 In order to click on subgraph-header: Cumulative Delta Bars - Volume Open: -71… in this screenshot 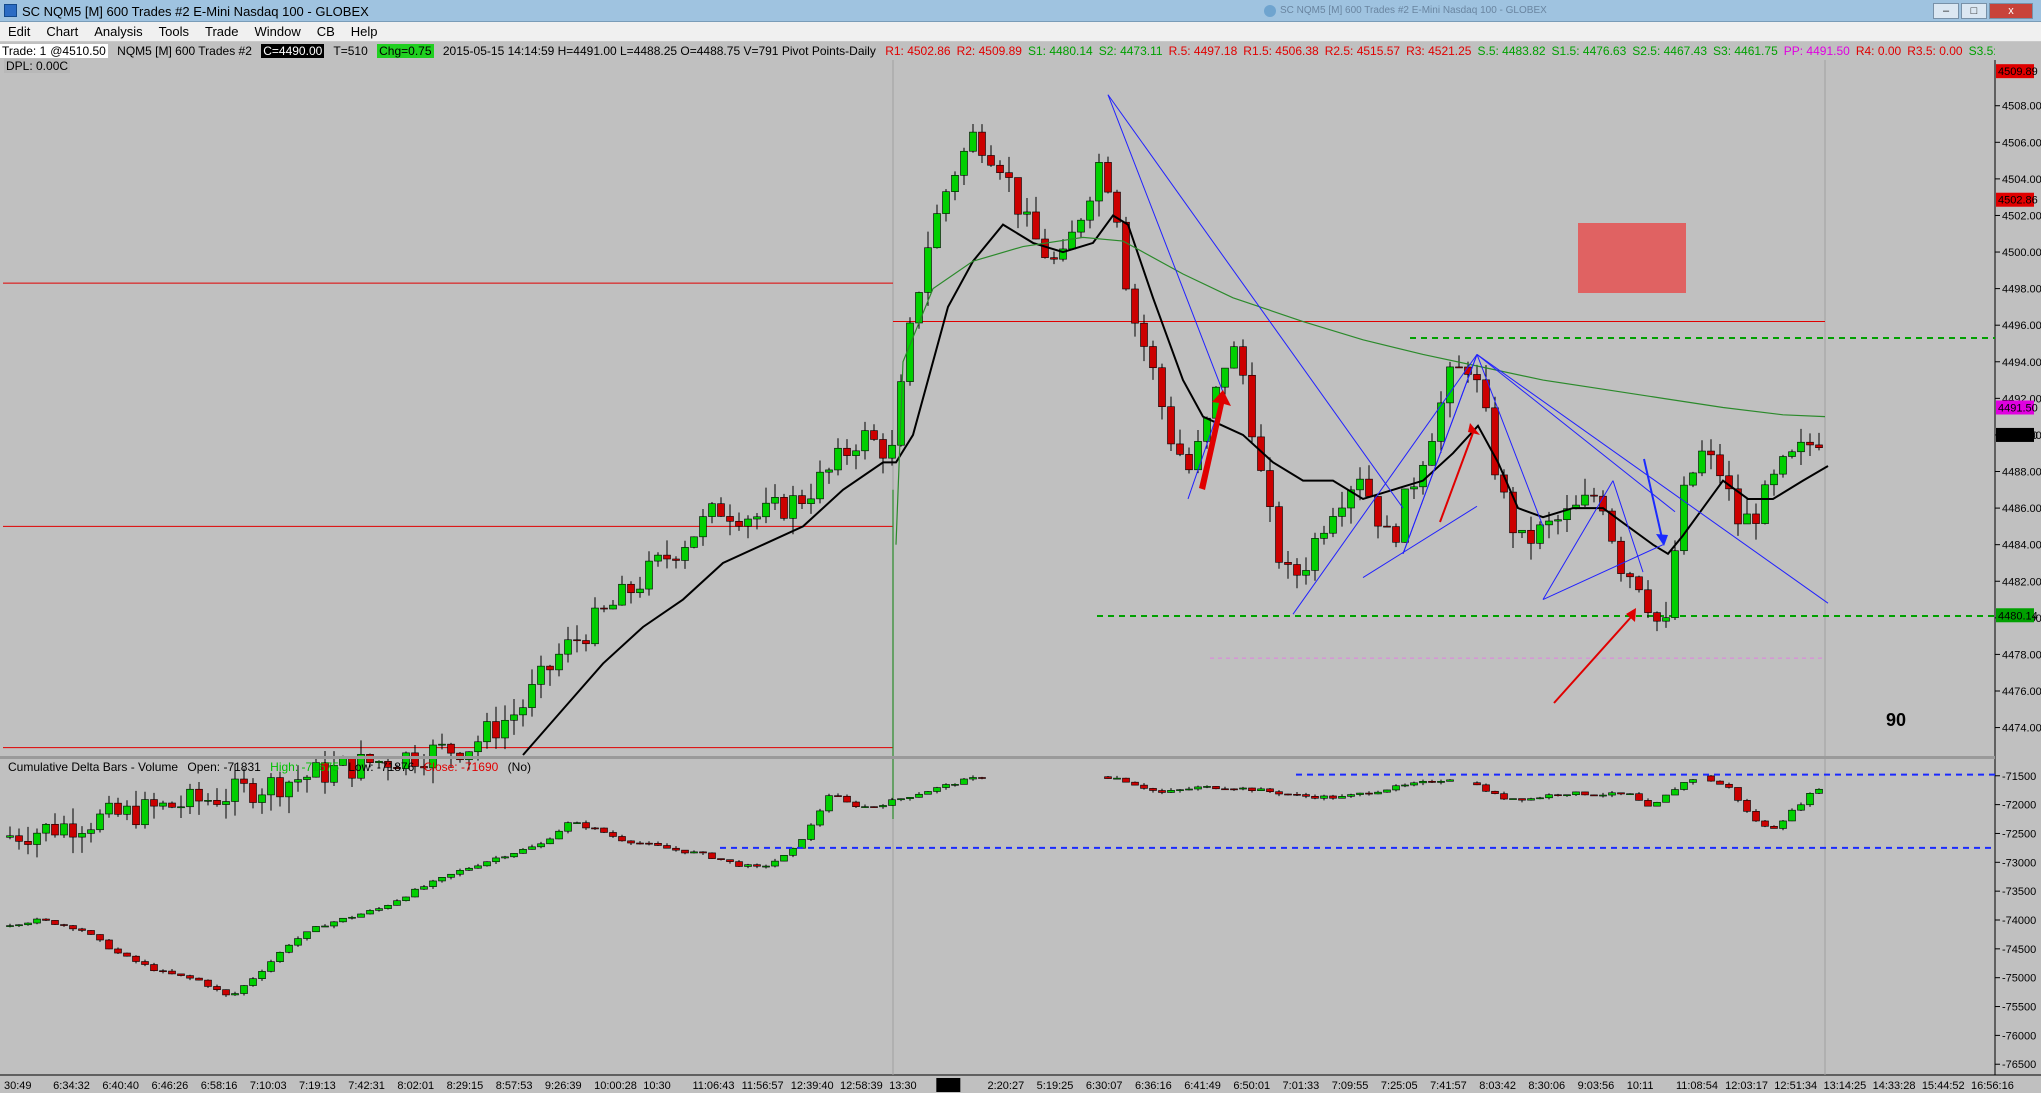, I will do `click(272, 767)`.